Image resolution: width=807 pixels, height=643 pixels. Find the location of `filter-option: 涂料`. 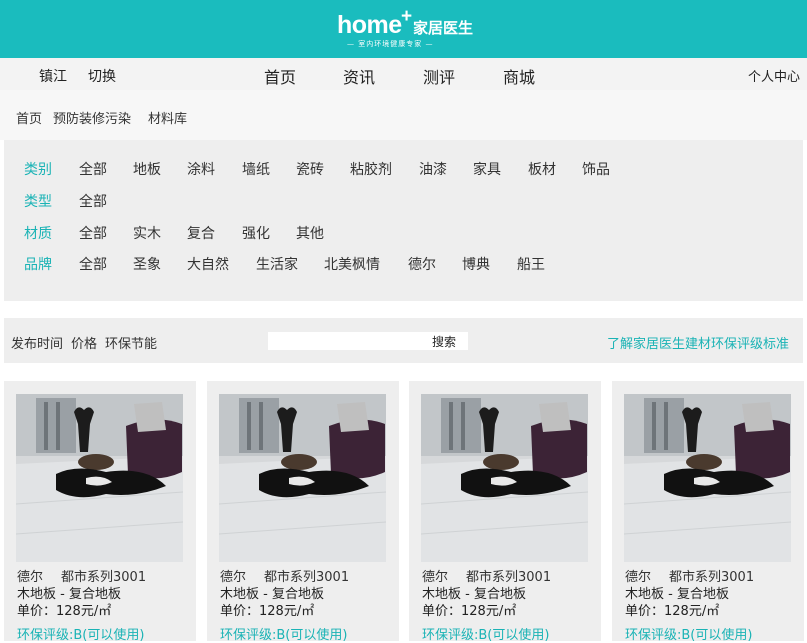

filter-option: 涂料 is located at coordinates (201, 169).